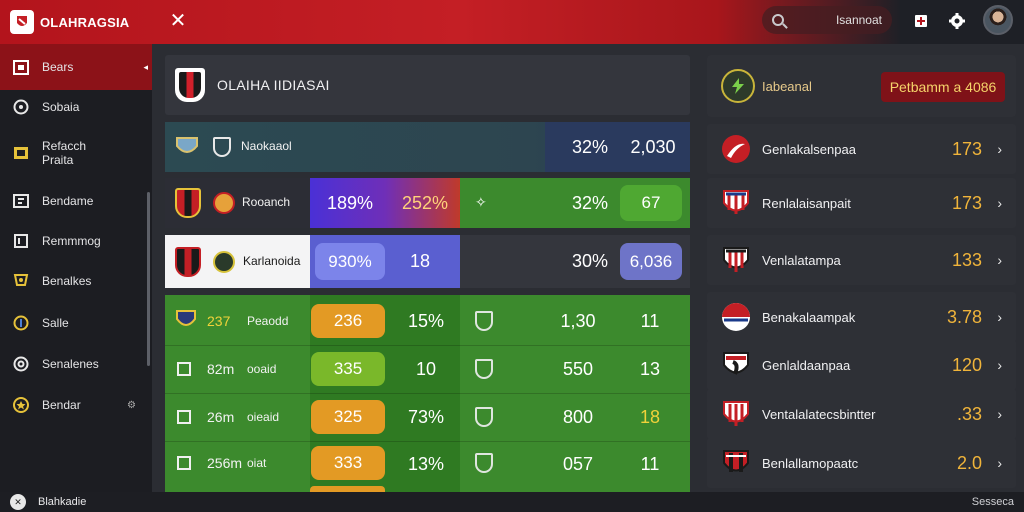 The image size is (1024, 512). I want to click on globe-icon, so click(21, 107).